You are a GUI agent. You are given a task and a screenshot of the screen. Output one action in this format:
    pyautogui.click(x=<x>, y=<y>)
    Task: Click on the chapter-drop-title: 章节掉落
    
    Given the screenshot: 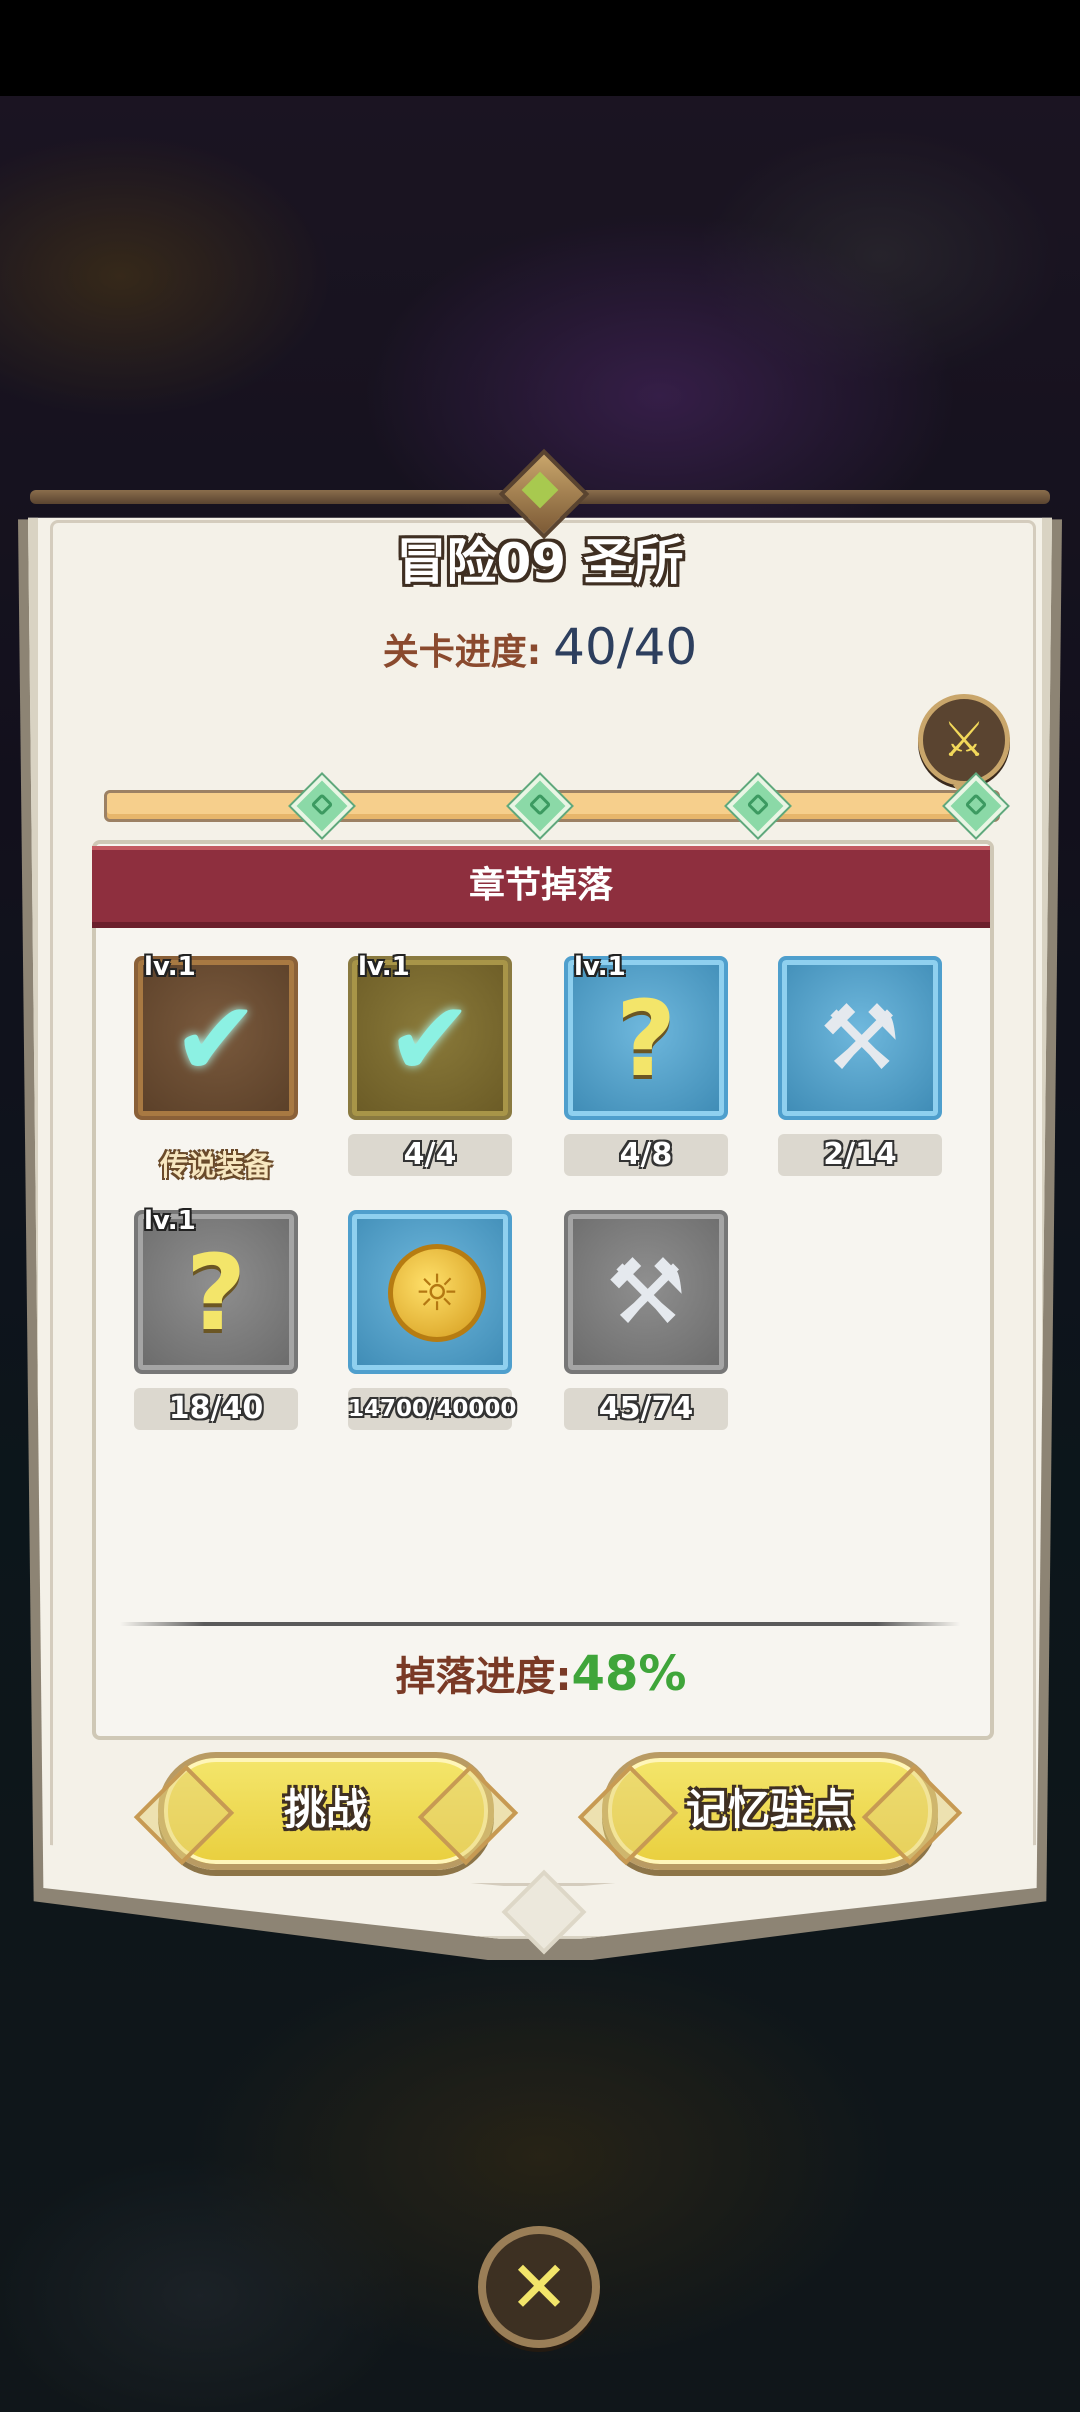 What is the action you would take?
    pyautogui.click(x=540, y=885)
    